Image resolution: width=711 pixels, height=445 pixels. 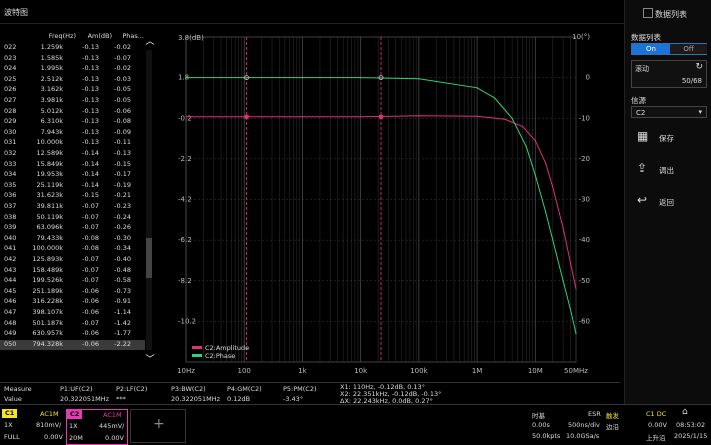 What do you see at coordinates (669, 74) in the screenshot?
I see `scroll-control: 滚动 ↻ 50/68` at bounding box center [669, 74].